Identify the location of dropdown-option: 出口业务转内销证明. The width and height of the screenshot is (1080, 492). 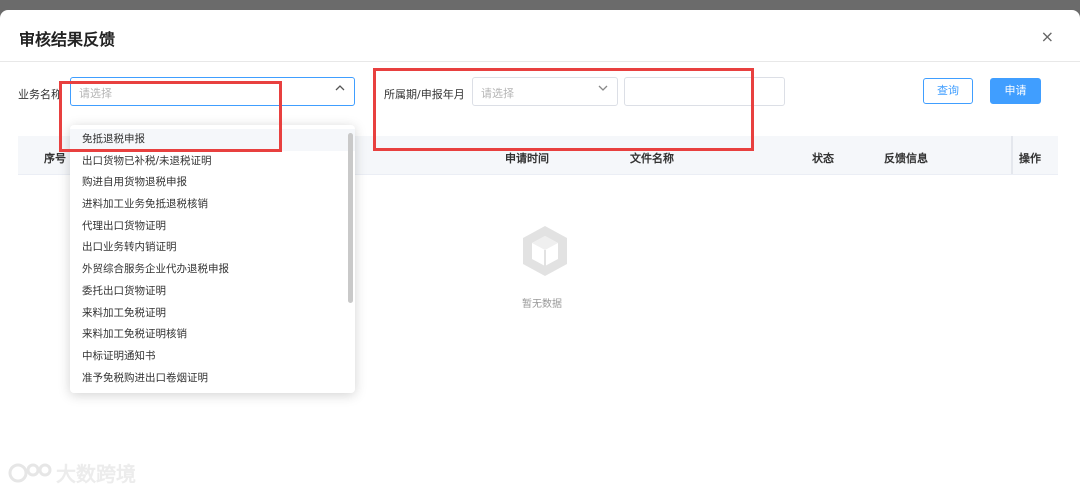
(212, 248).